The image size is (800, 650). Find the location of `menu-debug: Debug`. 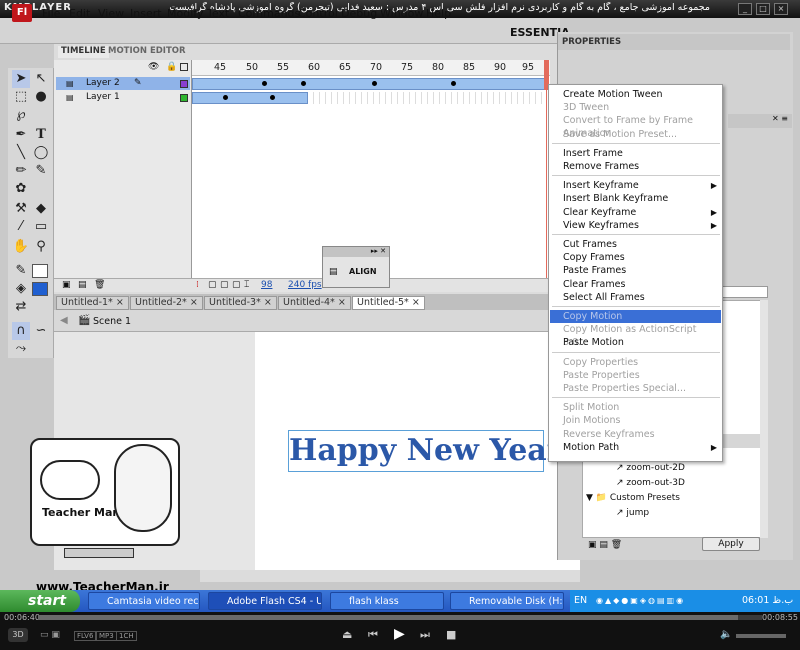

menu-debug: Debug is located at coordinates (359, 13).